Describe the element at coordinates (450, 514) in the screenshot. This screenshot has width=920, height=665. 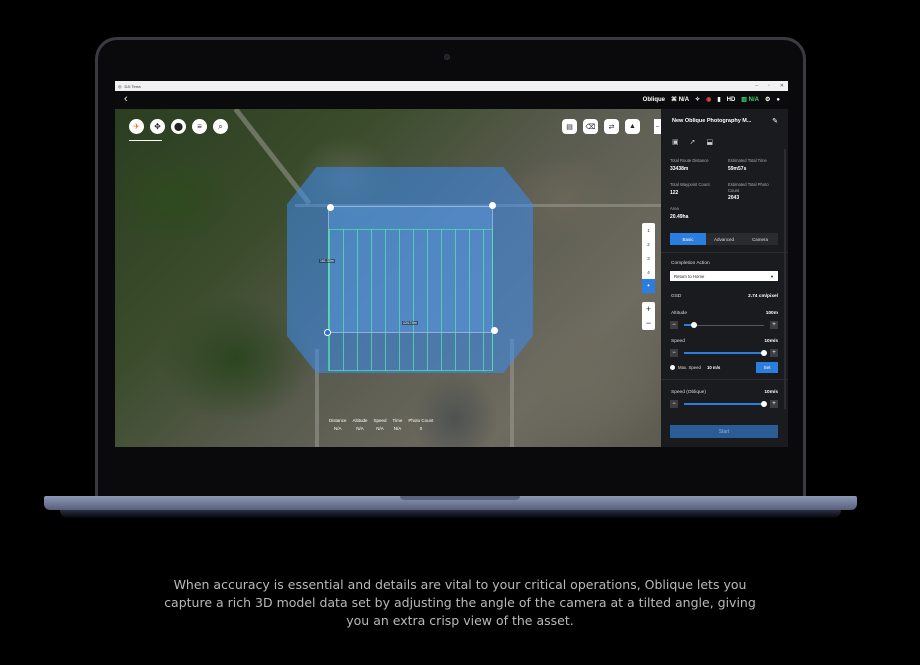
I see `laptop-base-shadow` at that location.